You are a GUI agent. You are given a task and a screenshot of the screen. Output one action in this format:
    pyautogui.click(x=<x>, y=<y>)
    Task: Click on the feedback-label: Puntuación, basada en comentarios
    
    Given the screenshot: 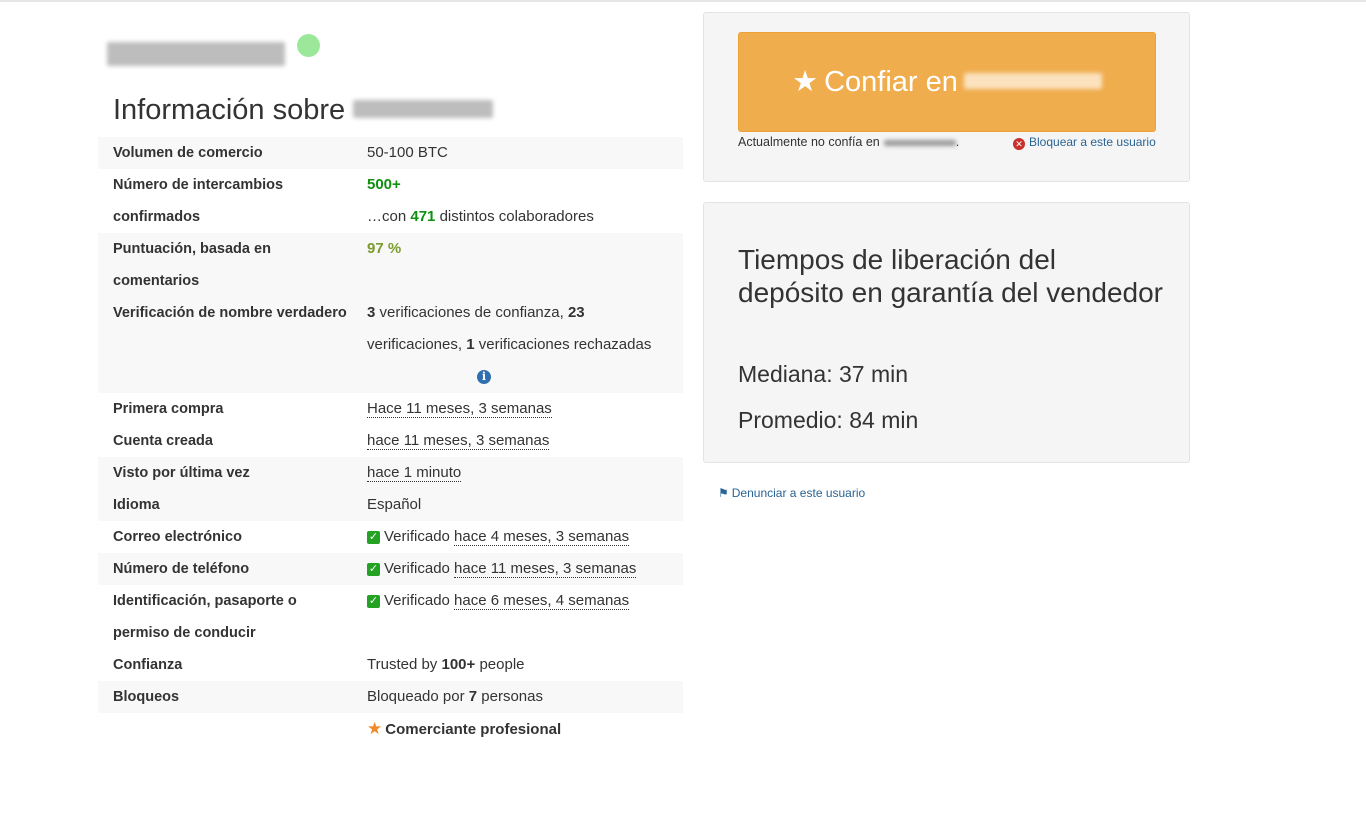 What is the action you would take?
    pyautogui.click(x=225, y=265)
    